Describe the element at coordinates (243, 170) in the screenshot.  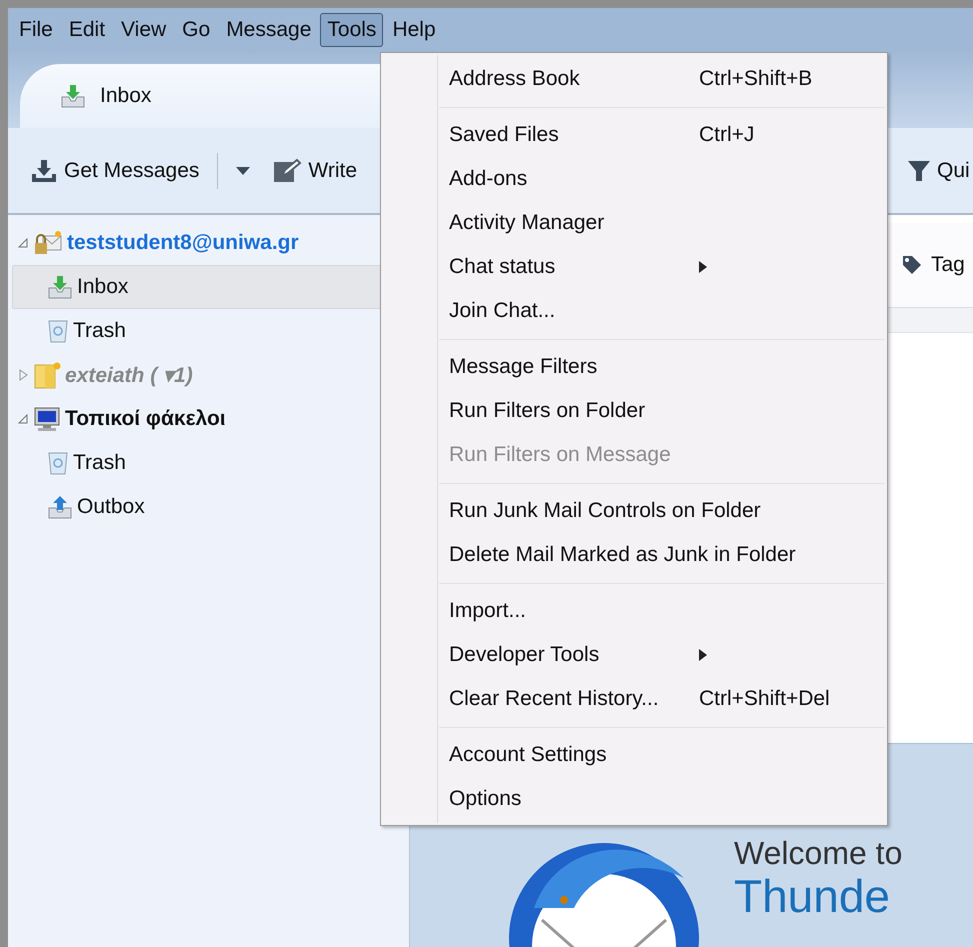
I see `caret-icon` at that location.